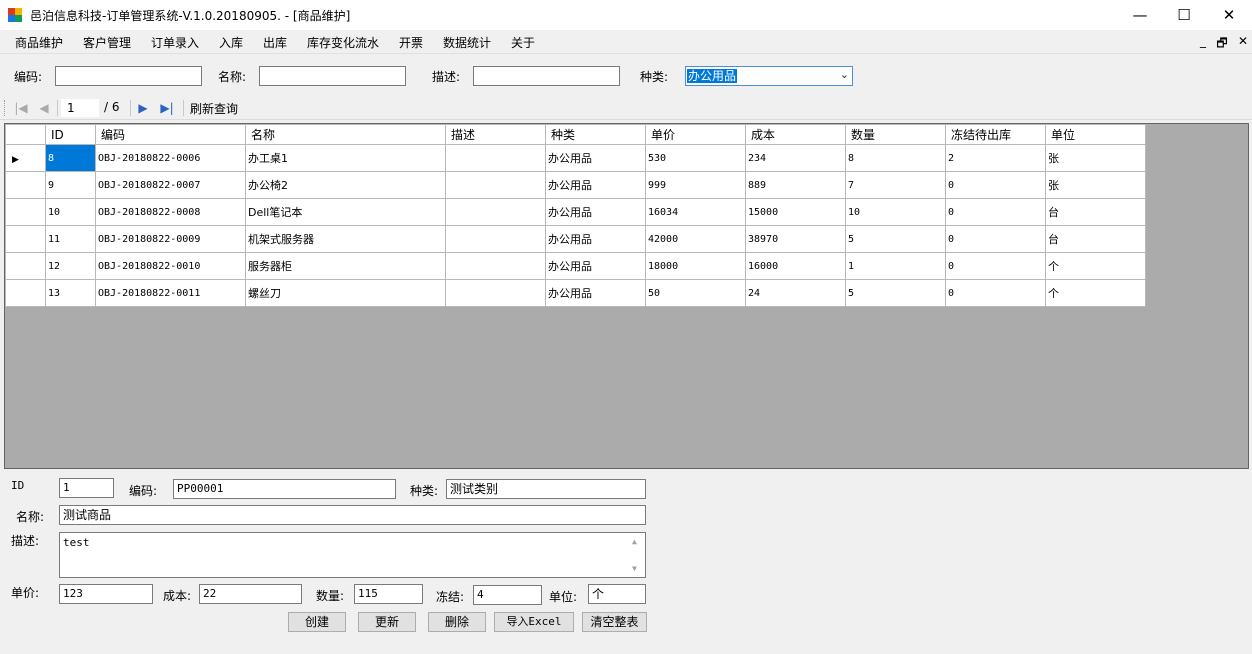 The height and width of the screenshot is (654, 1252). I want to click on mdi-close-button: ✕, so click(1243, 41).